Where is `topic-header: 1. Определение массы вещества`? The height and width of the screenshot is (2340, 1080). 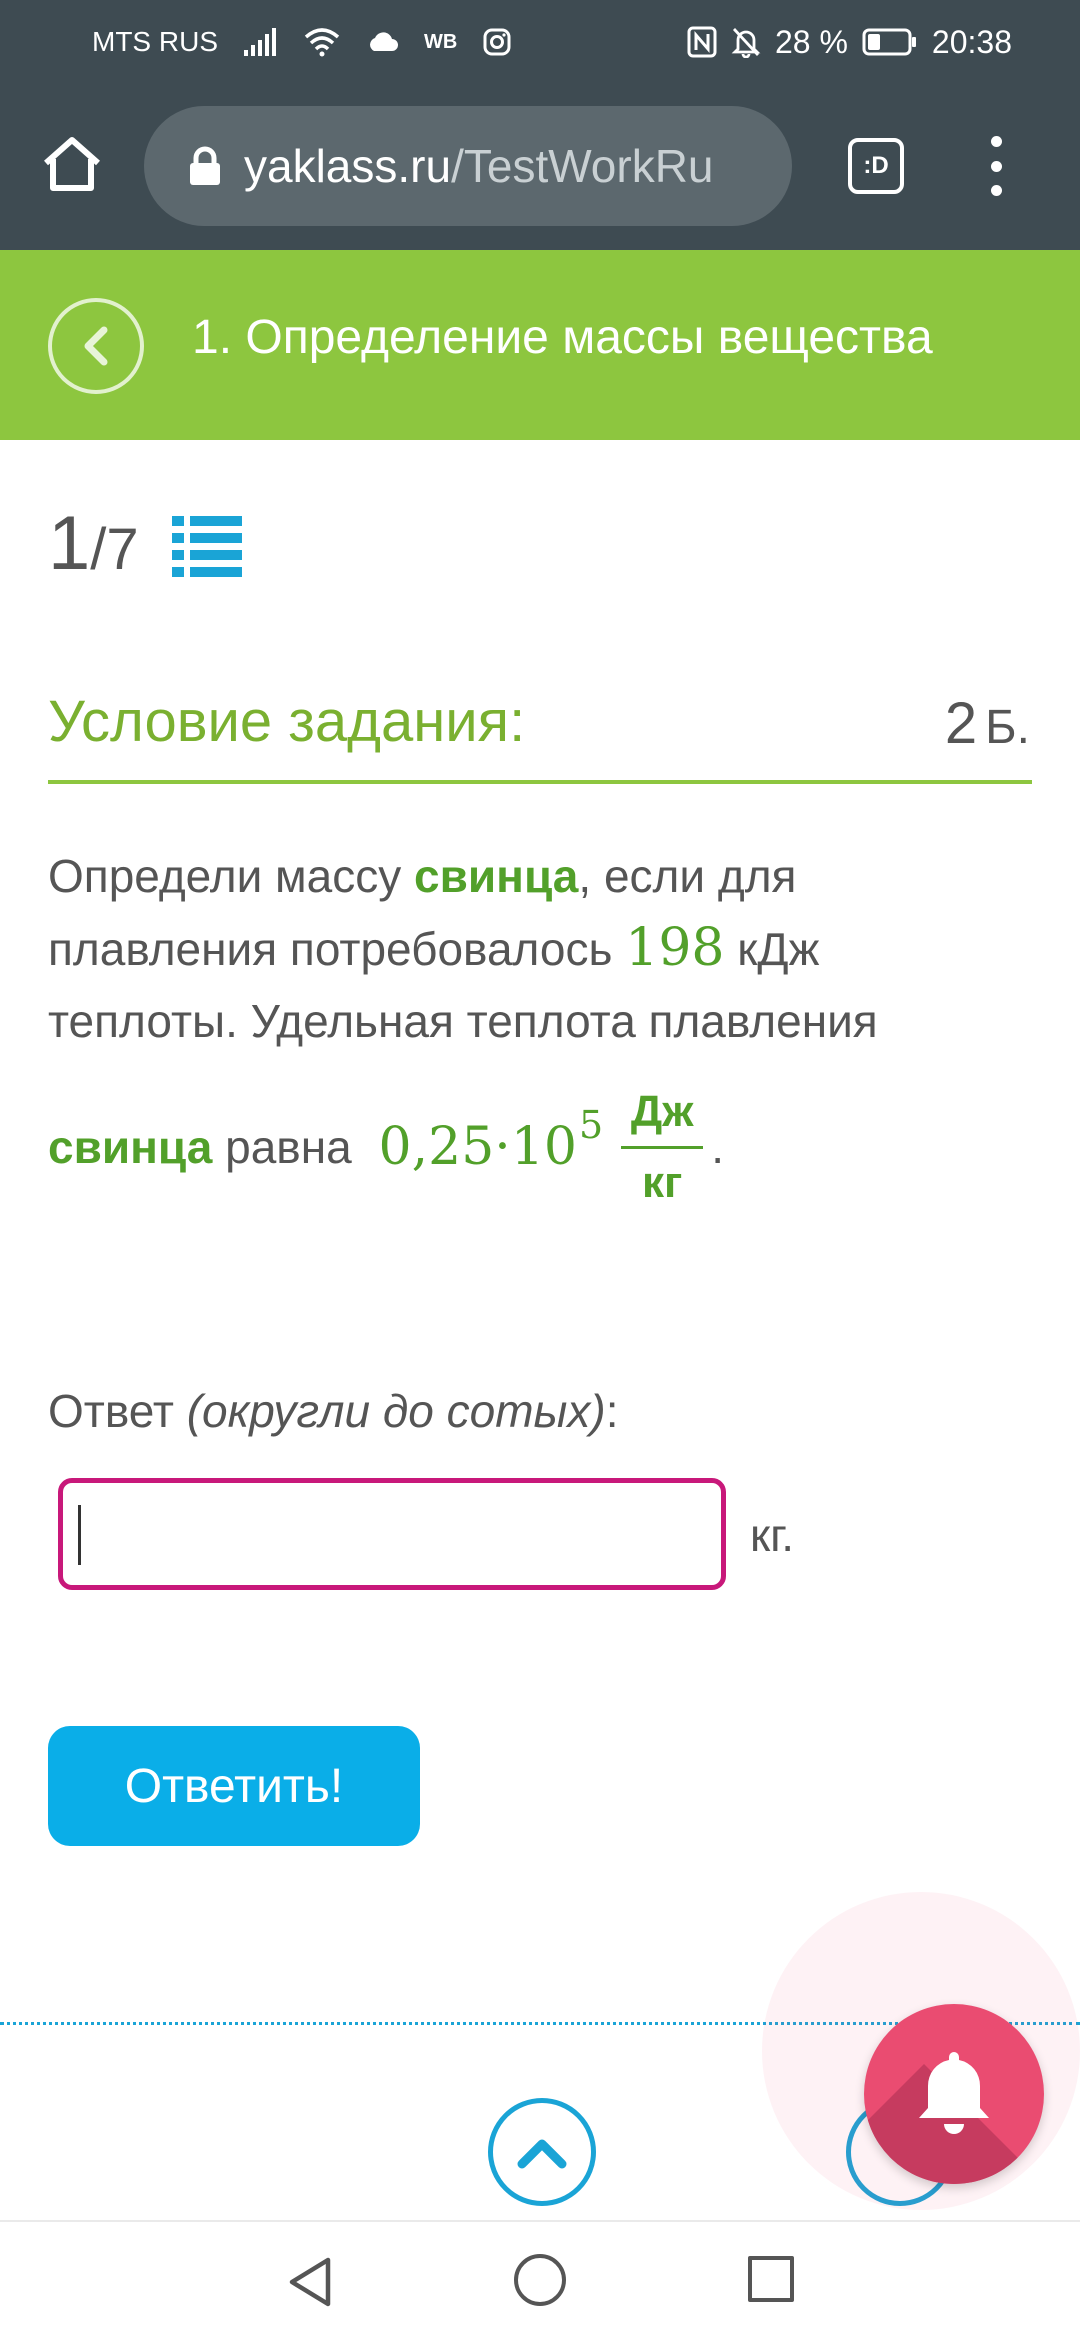 topic-header: 1. Определение массы вещества is located at coordinates (540, 345).